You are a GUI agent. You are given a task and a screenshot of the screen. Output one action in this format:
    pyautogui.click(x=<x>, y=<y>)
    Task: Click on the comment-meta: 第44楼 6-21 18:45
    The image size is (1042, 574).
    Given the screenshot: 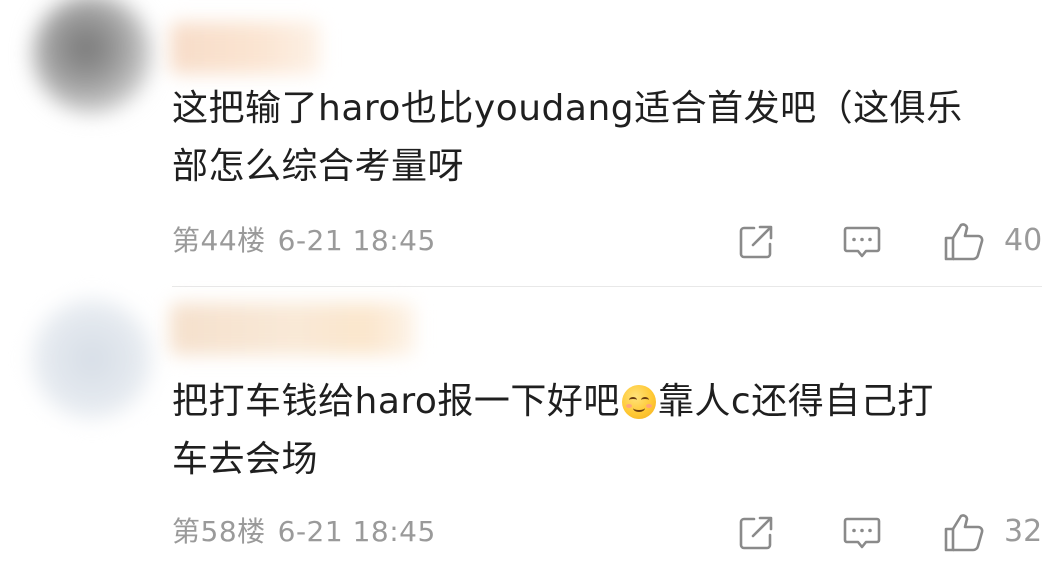 What is the action you would take?
    pyautogui.click(x=304, y=241)
    